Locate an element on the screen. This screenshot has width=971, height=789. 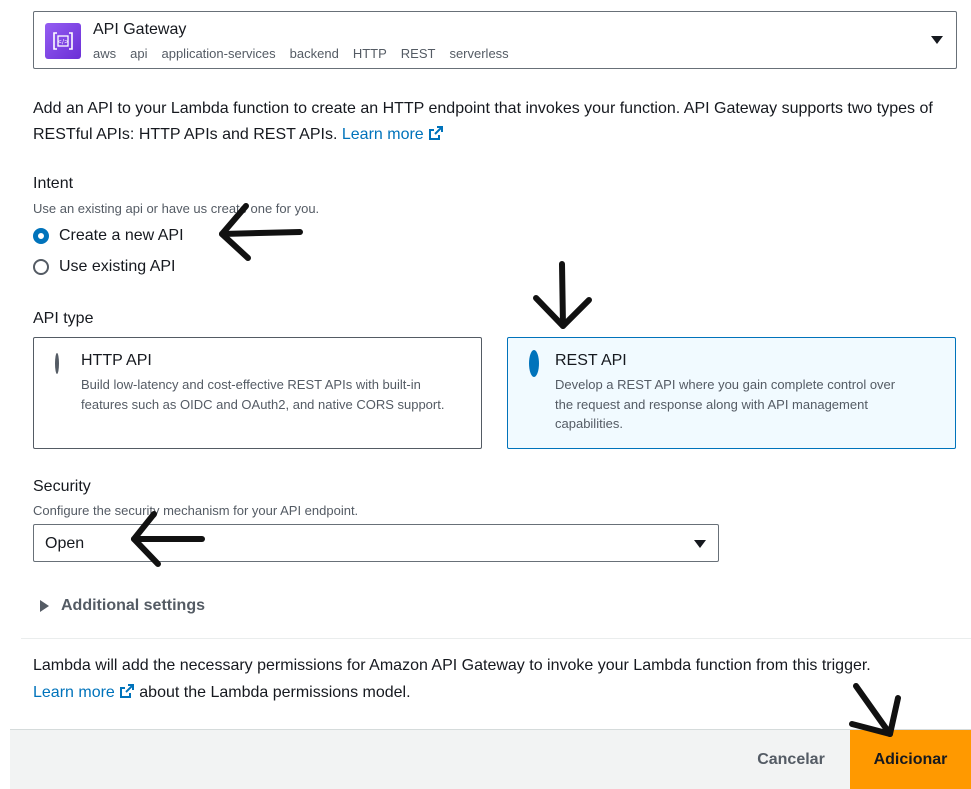
arrow-down-icon is located at coordinates (562, 295).